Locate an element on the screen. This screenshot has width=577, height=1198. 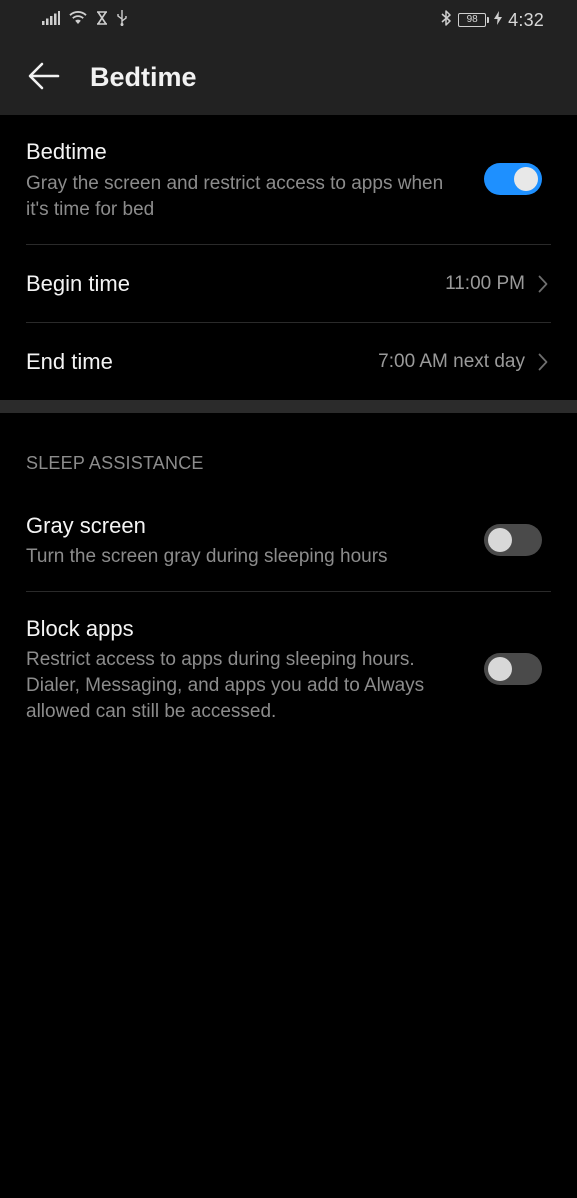
block-apps-toggle is located at coordinates (513, 669).